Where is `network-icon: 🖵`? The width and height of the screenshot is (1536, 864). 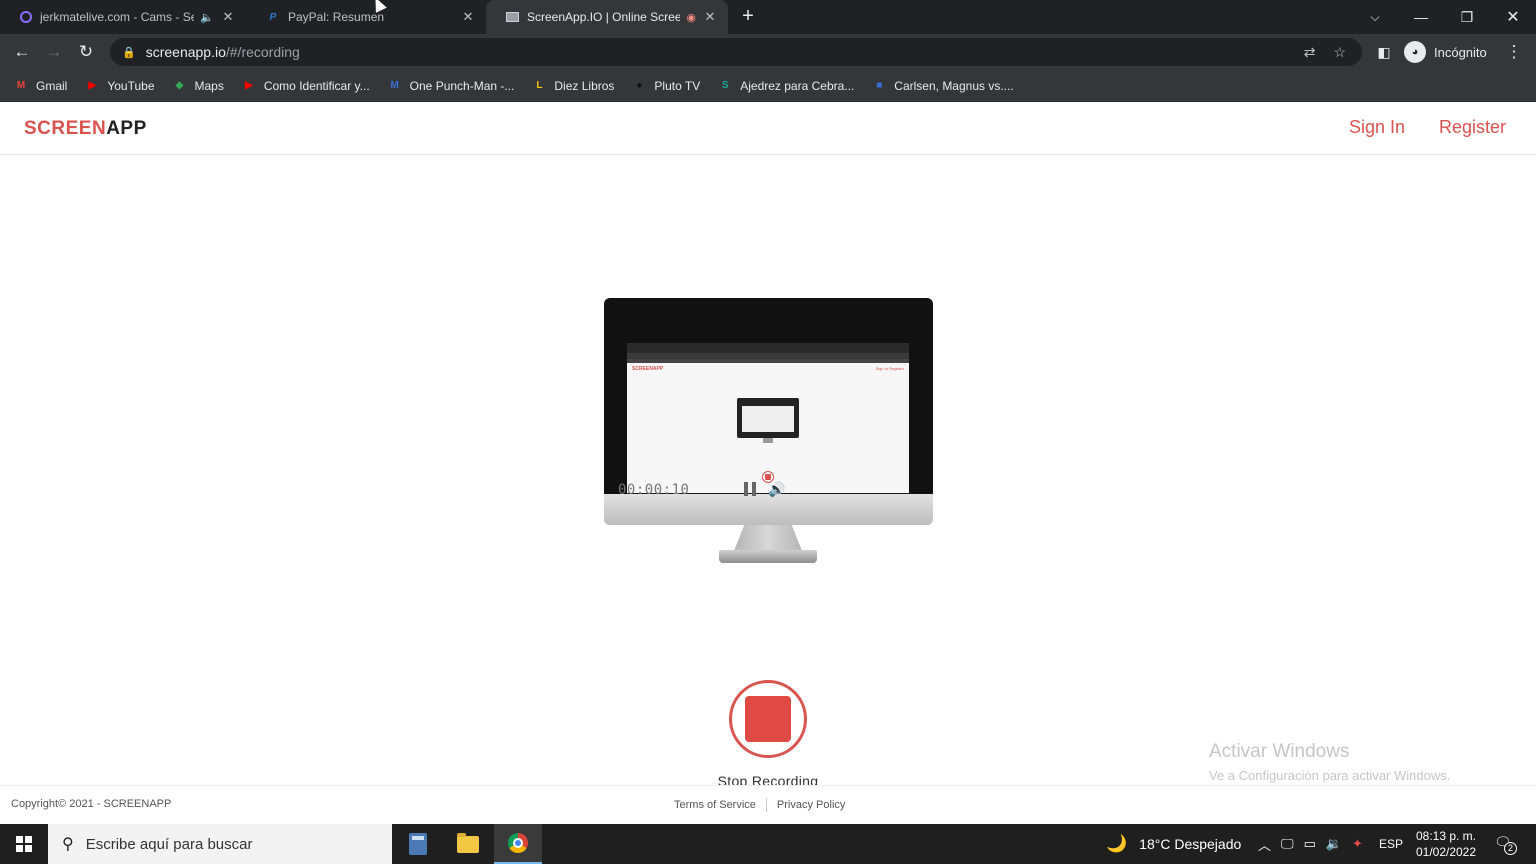 network-icon: 🖵 is located at coordinates (1287, 844).